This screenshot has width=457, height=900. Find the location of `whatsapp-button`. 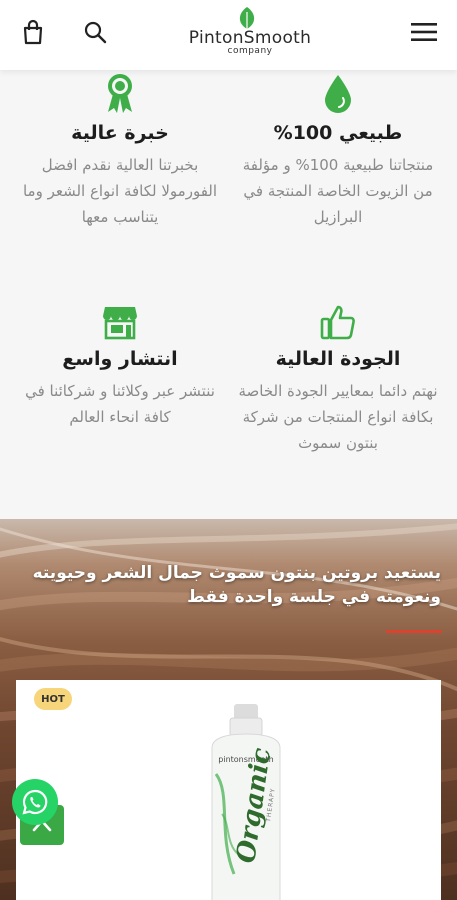

whatsapp-button is located at coordinates (35, 802).